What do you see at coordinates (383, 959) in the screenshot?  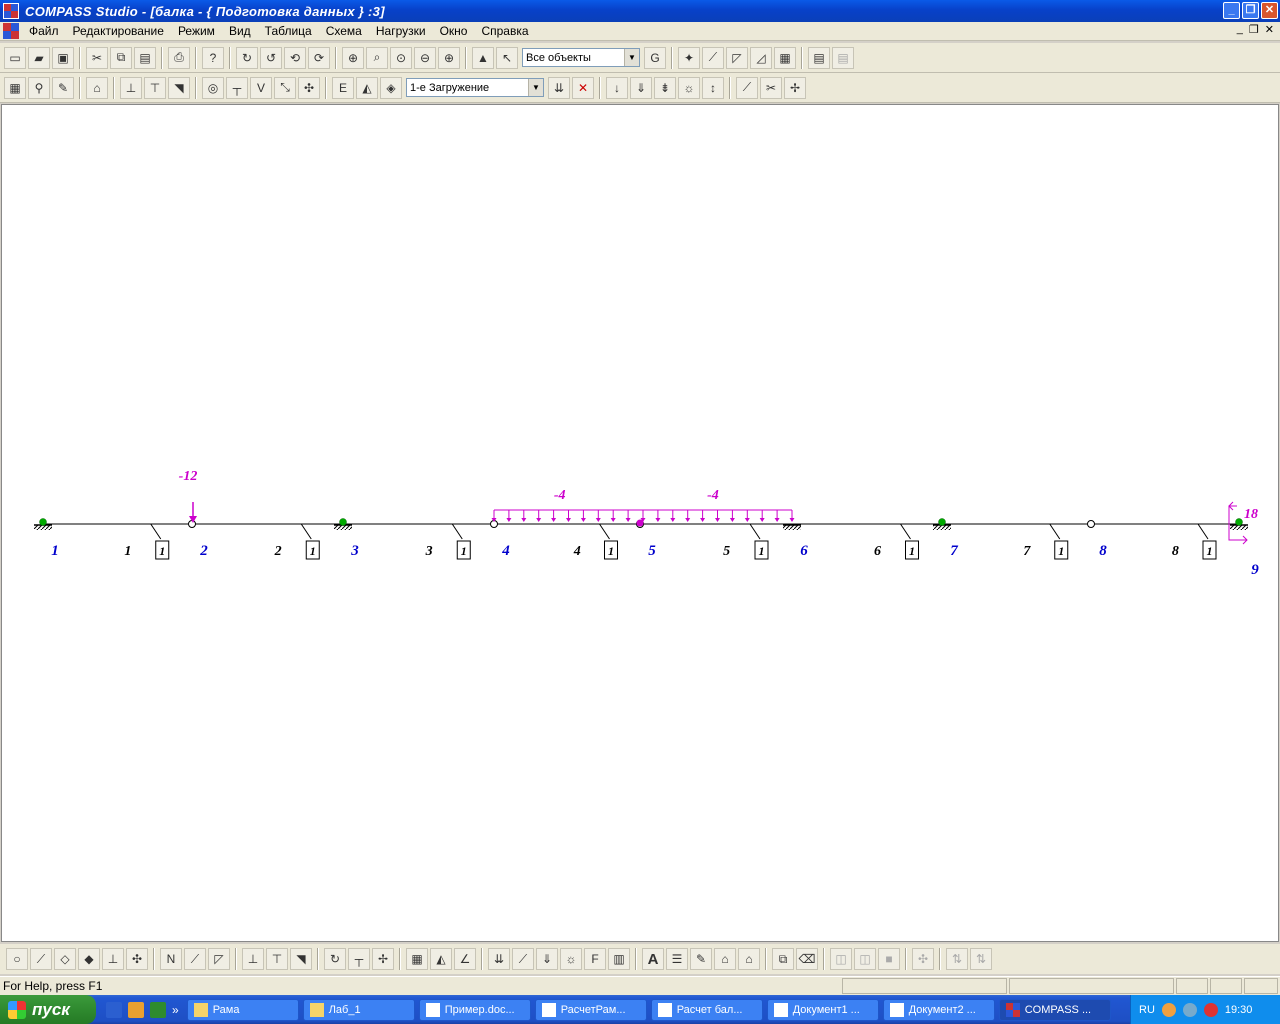 I see `local-axes-icon: ✢` at bounding box center [383, 959].